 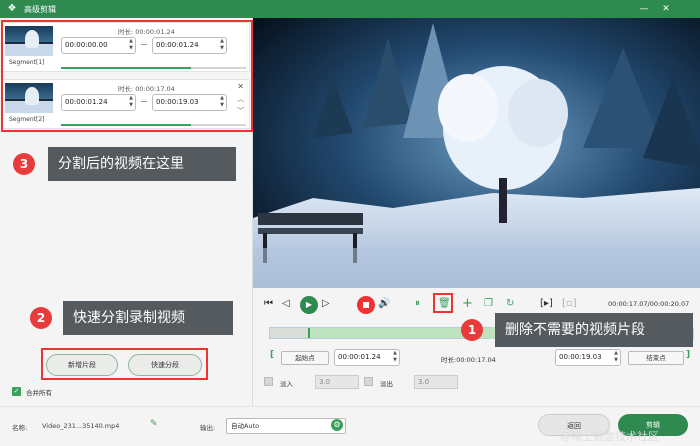 I want to click on time-display: 00:00:17.07/00:00:20.07, so click(x=649, y=304).